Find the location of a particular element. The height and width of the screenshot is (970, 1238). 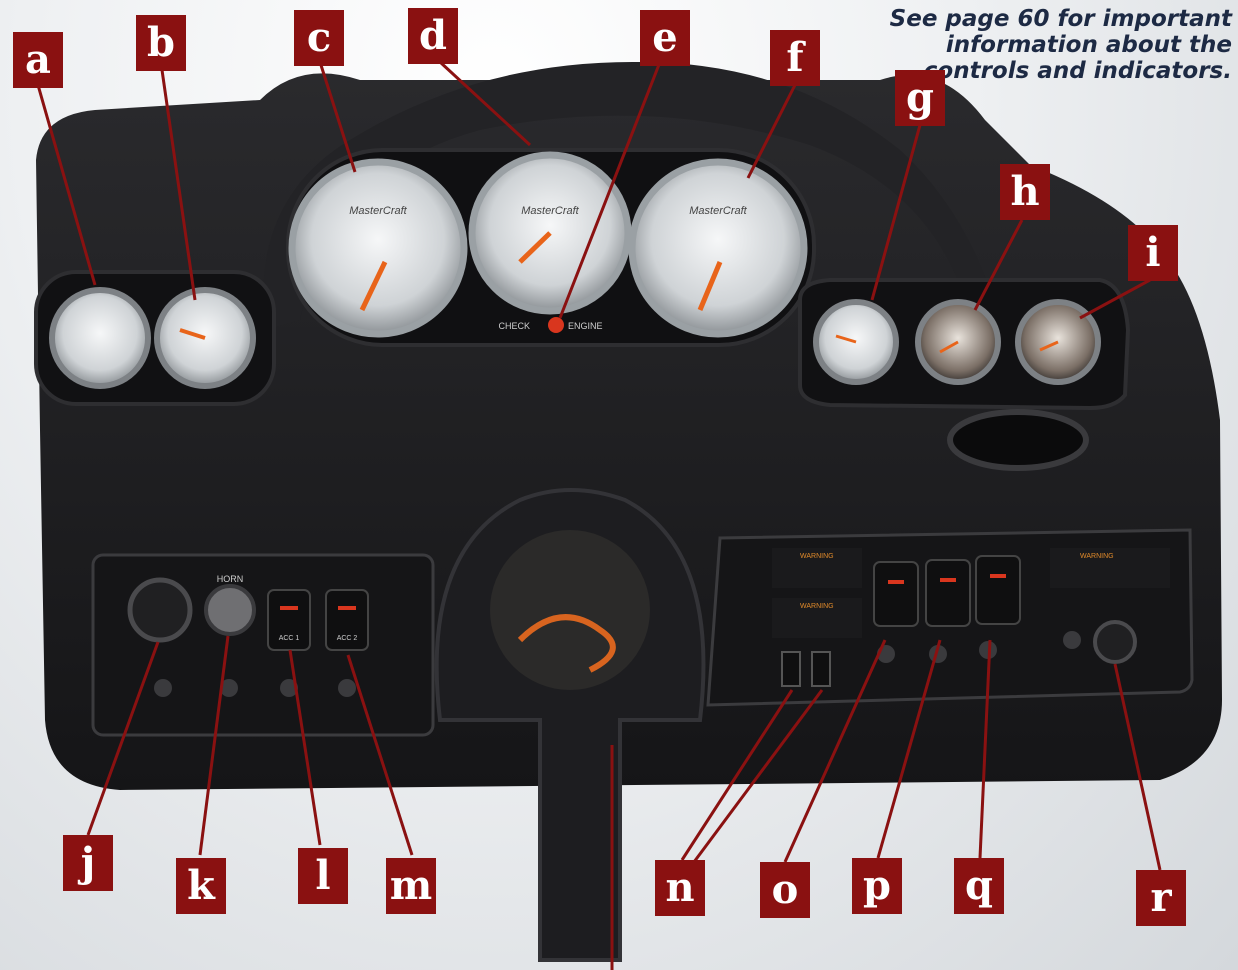

brand-d: MasterCraft is located at coordinates (550, 211).